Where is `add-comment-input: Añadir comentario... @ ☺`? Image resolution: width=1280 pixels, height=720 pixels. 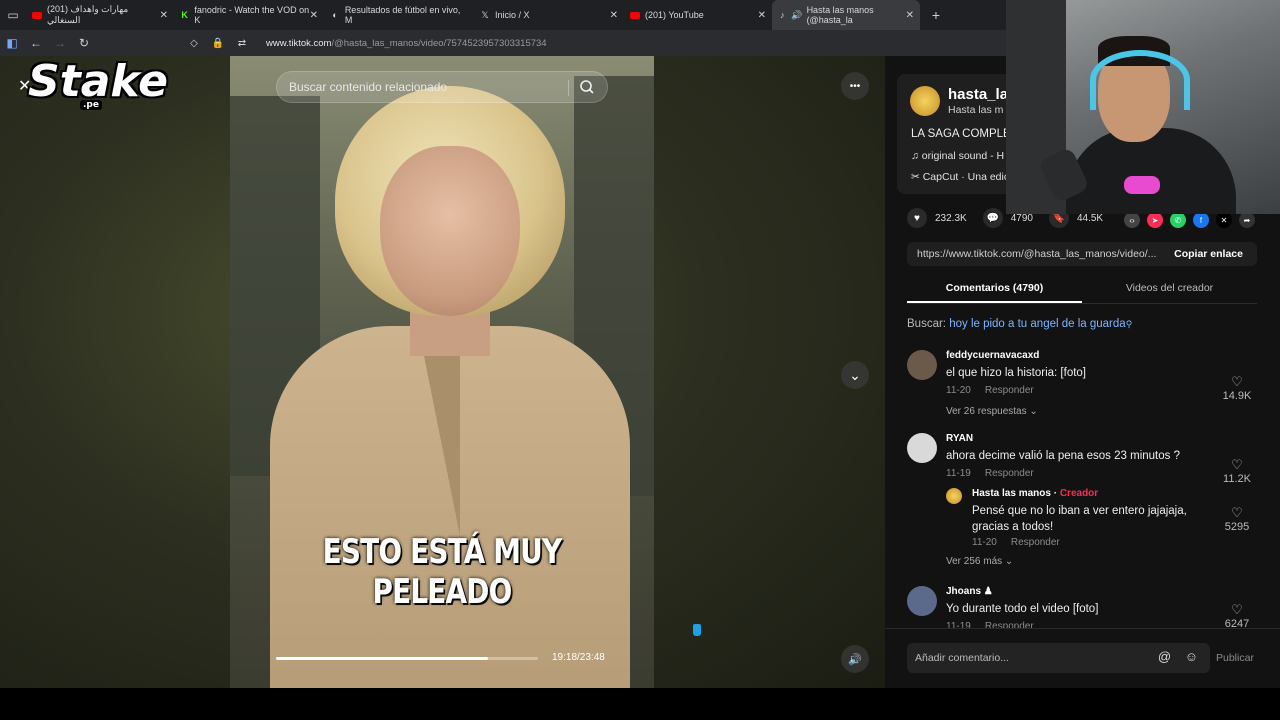 add-comment-input: Añadir comentario... @ ☺ is located at coordinates (1058, 658).